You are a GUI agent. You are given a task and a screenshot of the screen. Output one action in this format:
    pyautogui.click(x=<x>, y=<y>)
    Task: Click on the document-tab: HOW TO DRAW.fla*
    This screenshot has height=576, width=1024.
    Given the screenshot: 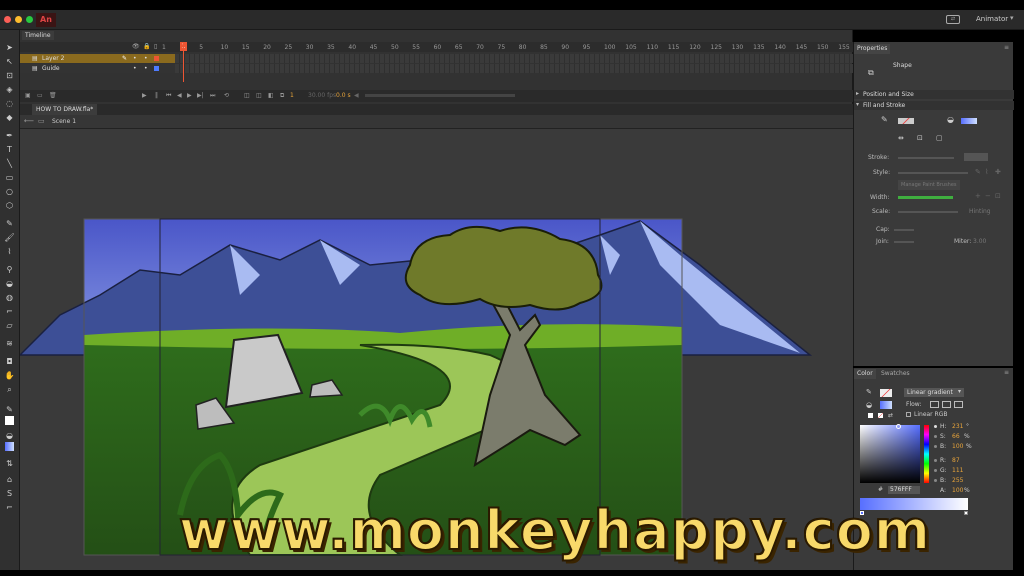 What is the action you would take?
    pyautogui.click(x=65, y=109)
    